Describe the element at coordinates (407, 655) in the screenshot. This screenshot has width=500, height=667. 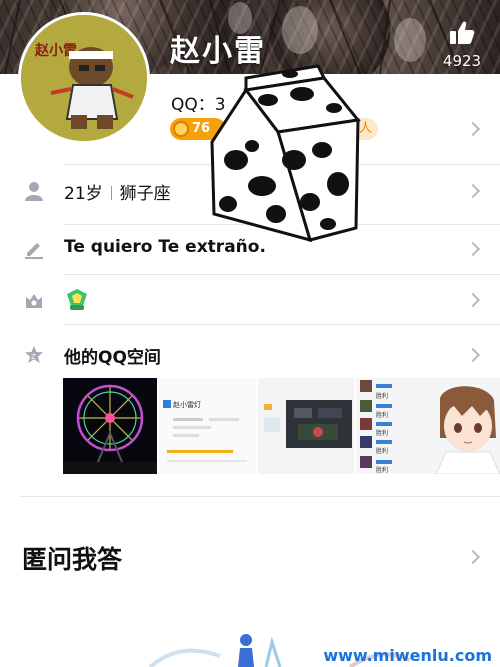
I see `watermark: www.miwenlu.com` at that location.